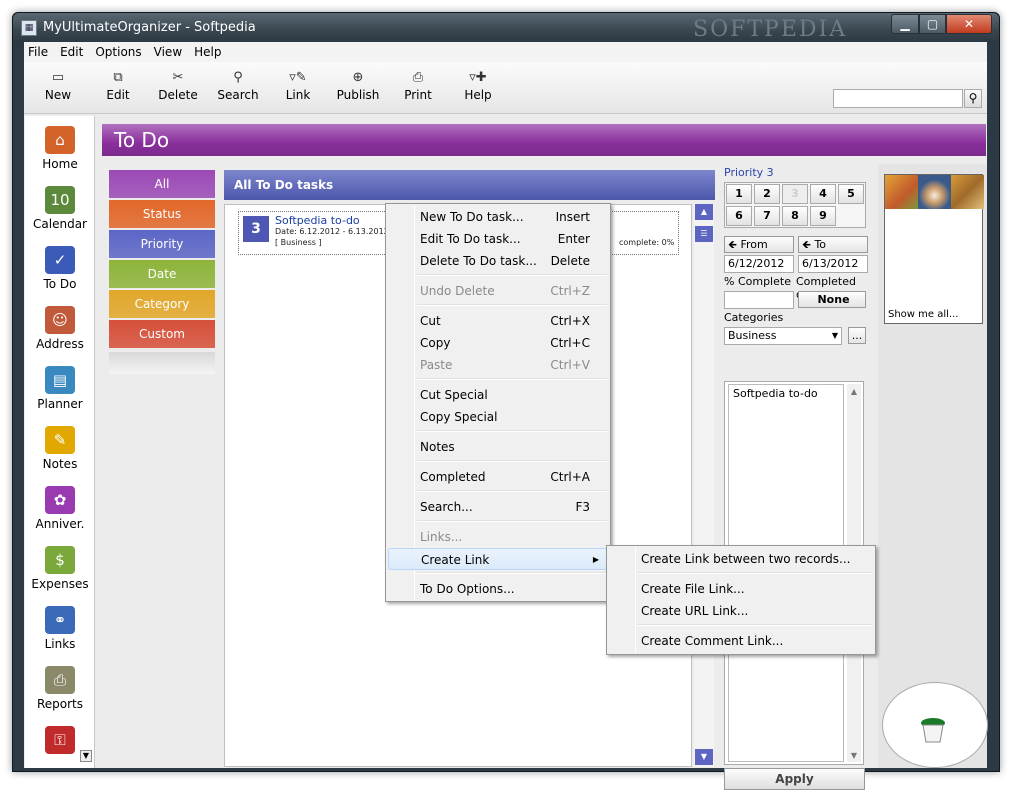 Image resolution: width=1021 pixels, height=792 pixels. Describe the element at coordinates (298, 88) in the screenshot. I see `toolbar-link-button: ▿✎ Link` at that location.